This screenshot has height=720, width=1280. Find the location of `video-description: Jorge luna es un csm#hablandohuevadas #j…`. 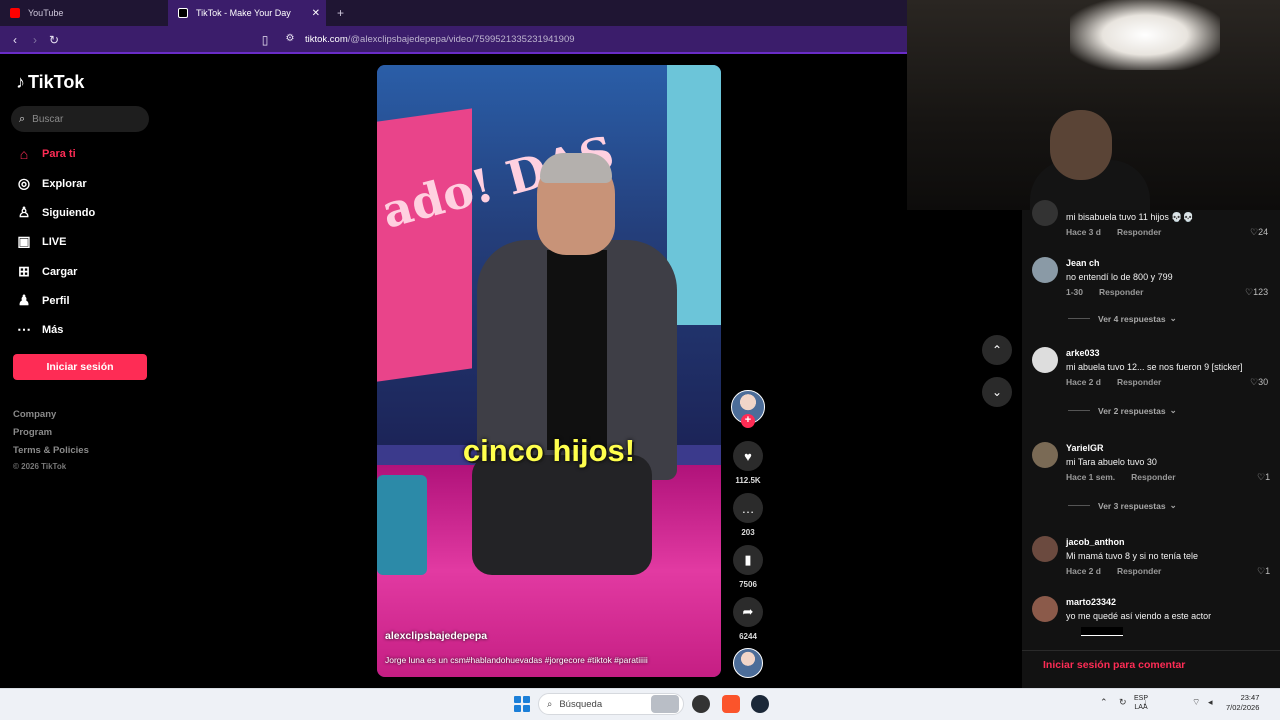

video-description: Jorge luna es un csm#hablandohuevadas #j… is located at coordinates (516, 660).